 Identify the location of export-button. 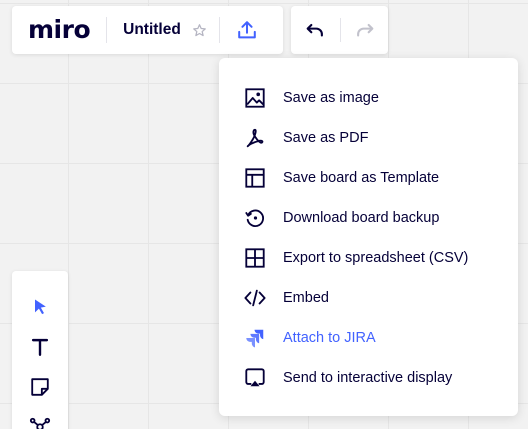
(247, 30).